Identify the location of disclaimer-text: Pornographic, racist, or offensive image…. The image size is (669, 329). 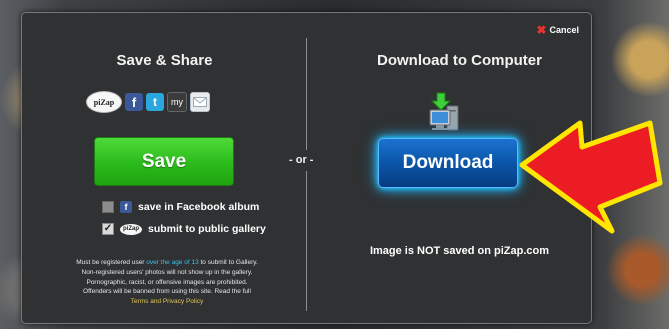
(167, 282).